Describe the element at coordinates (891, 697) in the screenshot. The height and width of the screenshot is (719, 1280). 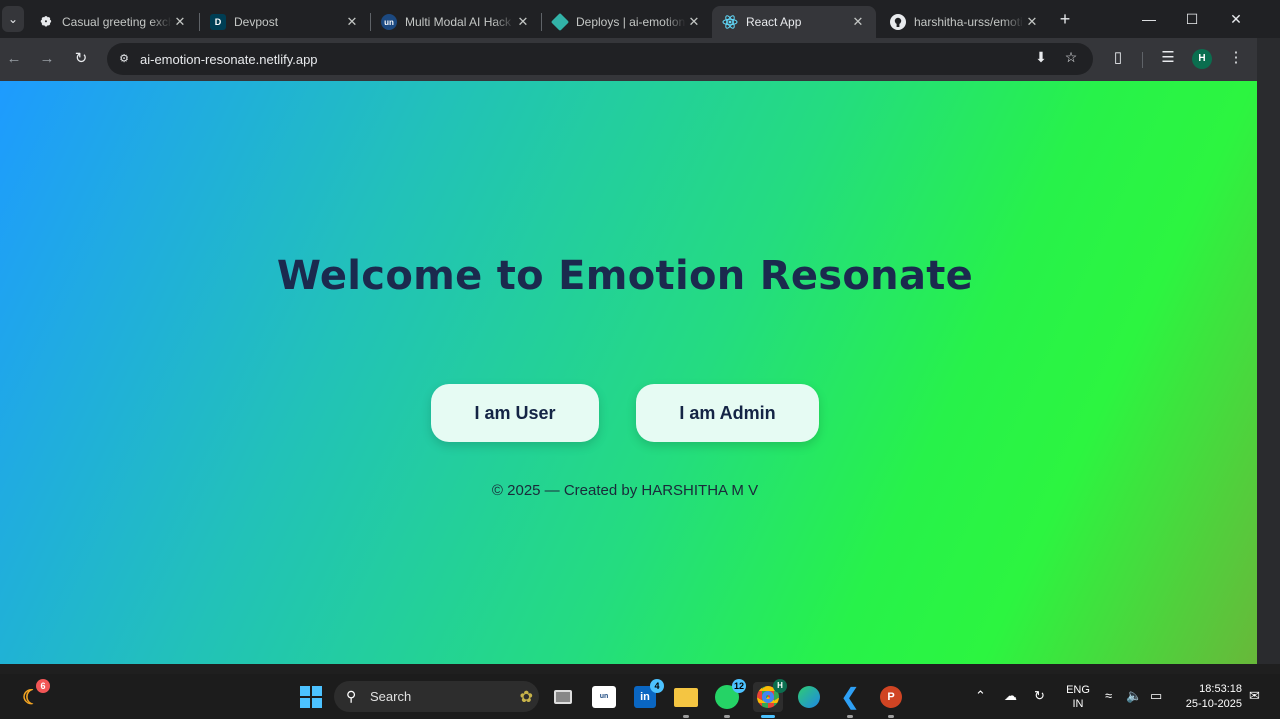
I see `powerpoint-icon: P` at that location.